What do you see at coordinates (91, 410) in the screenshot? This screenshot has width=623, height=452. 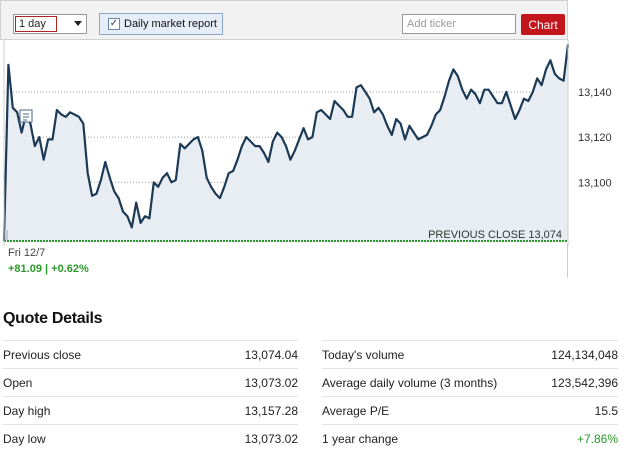 I see `row-label: Day high` at bounding box center [91, 410].